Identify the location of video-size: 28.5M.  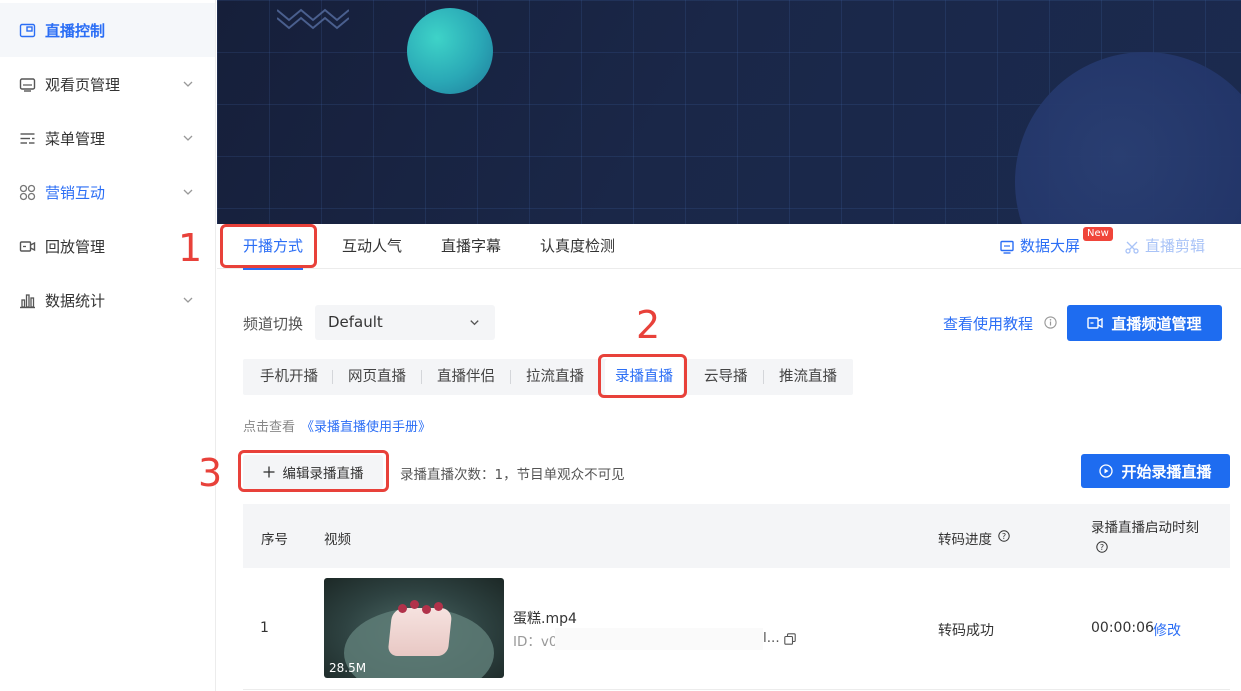
(348, 668).